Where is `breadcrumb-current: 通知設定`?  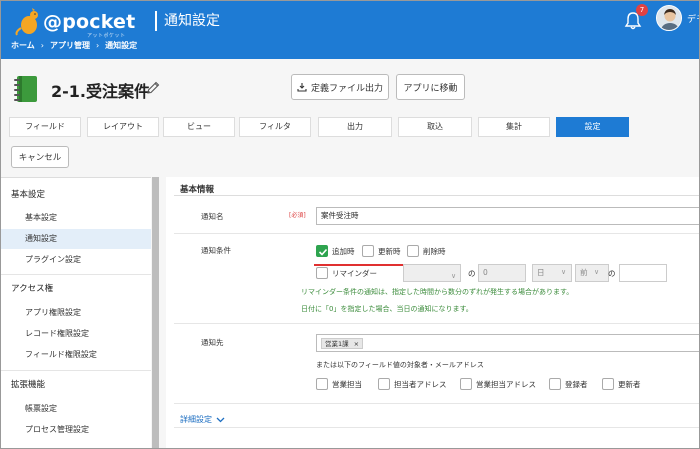
breadcrumb-current: 通知設定 is located at coordinates (121, 45).